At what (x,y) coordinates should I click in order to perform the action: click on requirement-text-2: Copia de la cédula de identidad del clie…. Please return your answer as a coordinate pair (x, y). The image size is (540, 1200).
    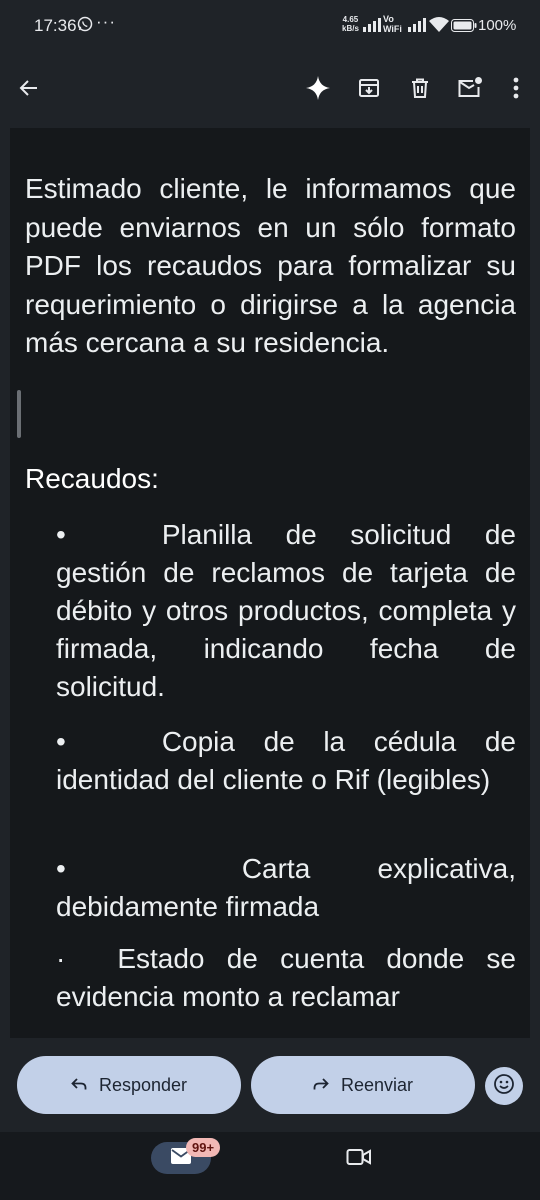
    Looking at the image, I should click on (286, 760).